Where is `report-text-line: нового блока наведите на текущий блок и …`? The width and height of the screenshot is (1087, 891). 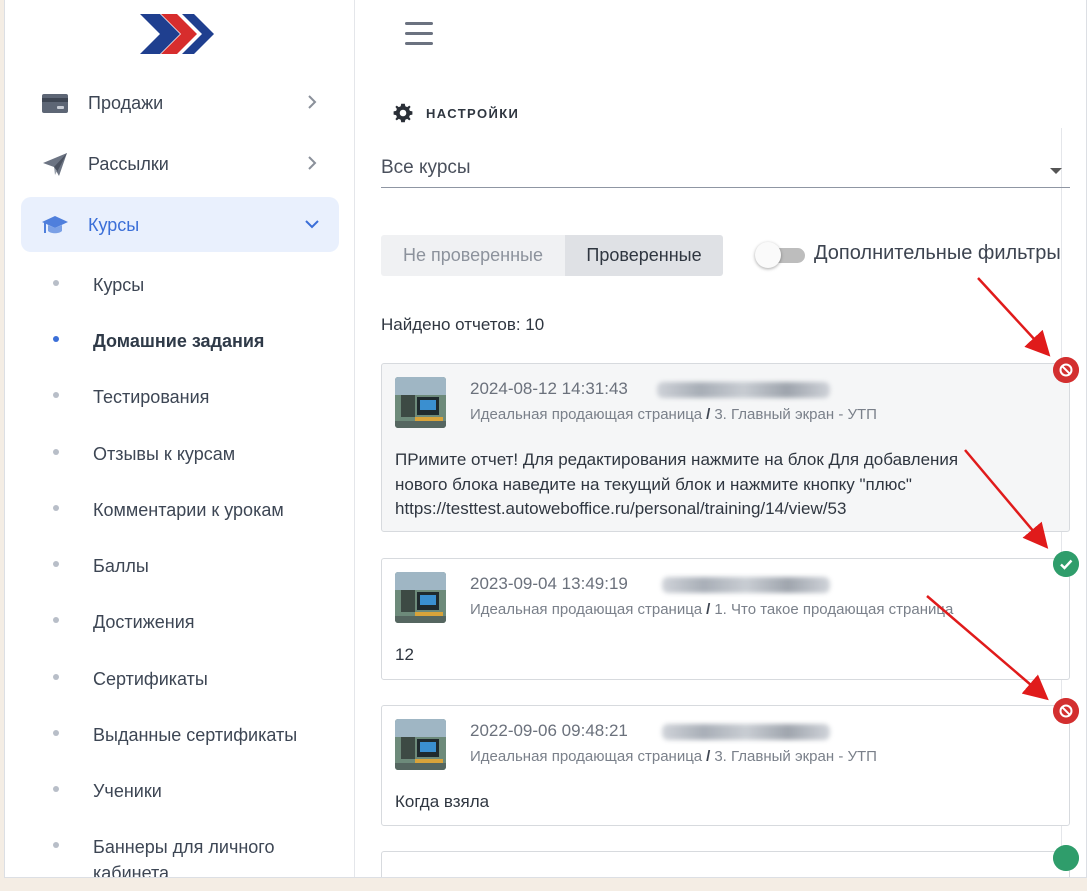
report-text-line: нового блока наведите на текущий блок и … is located at coordinates (653, 484).